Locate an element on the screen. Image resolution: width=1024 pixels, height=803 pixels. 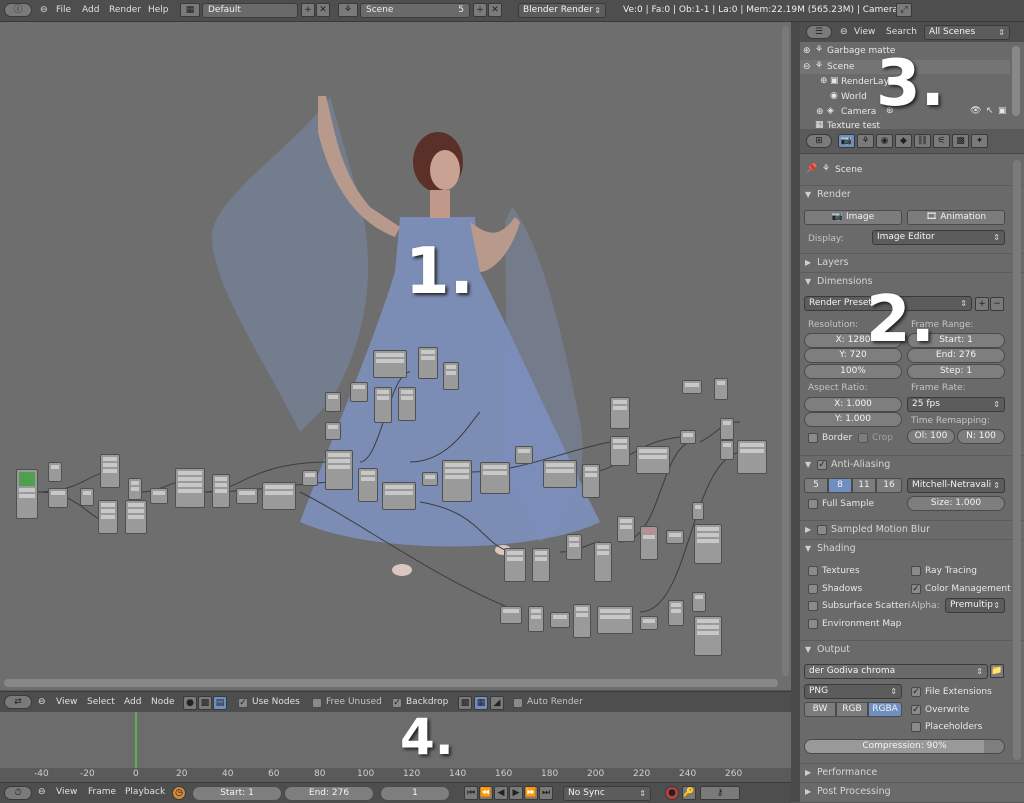
preview-range-icon: ◷ is located at coordinates (179, 793).